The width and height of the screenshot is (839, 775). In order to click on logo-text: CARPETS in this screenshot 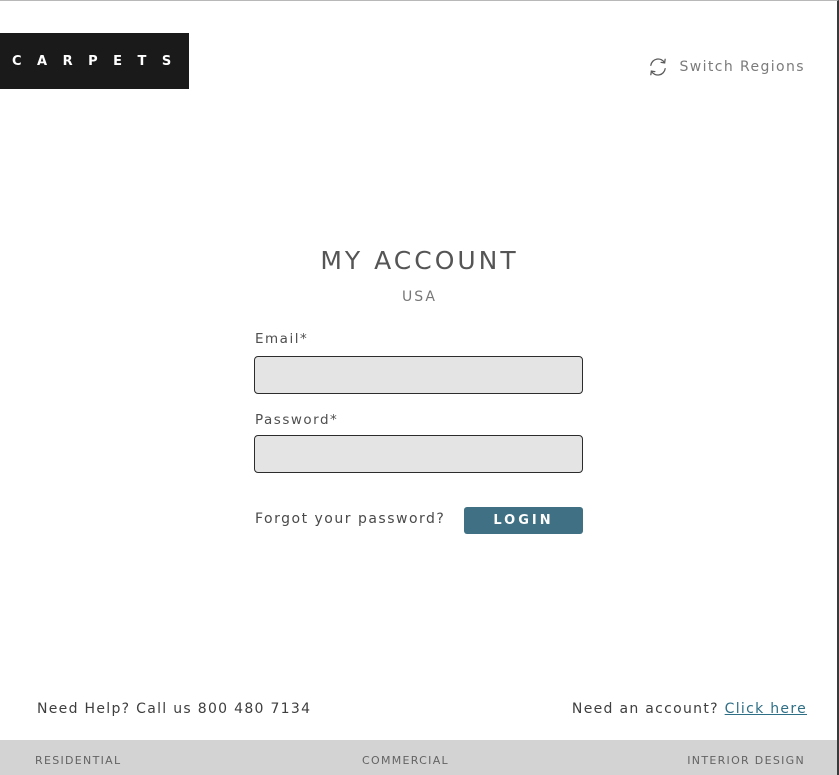, I will do `click(99, 61)`.